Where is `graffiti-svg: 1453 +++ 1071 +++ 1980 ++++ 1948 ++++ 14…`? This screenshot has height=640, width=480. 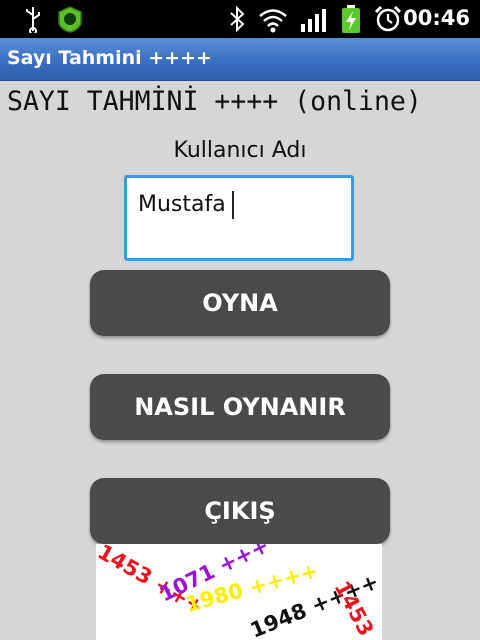 graffiti-svg: 1453 +++ 1071 +++ 1980 ++++ 1948 ++++ 14… is located at coordinates (239, 592).